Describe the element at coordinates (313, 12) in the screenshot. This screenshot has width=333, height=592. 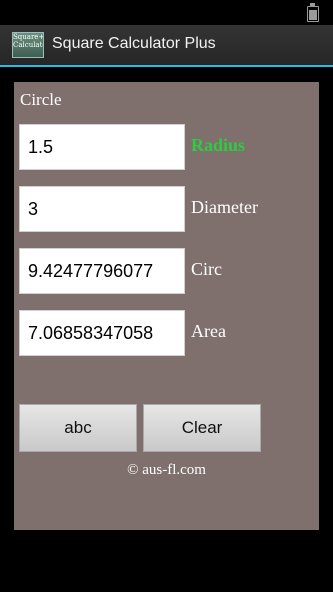
I see `battery-icon` at that location.